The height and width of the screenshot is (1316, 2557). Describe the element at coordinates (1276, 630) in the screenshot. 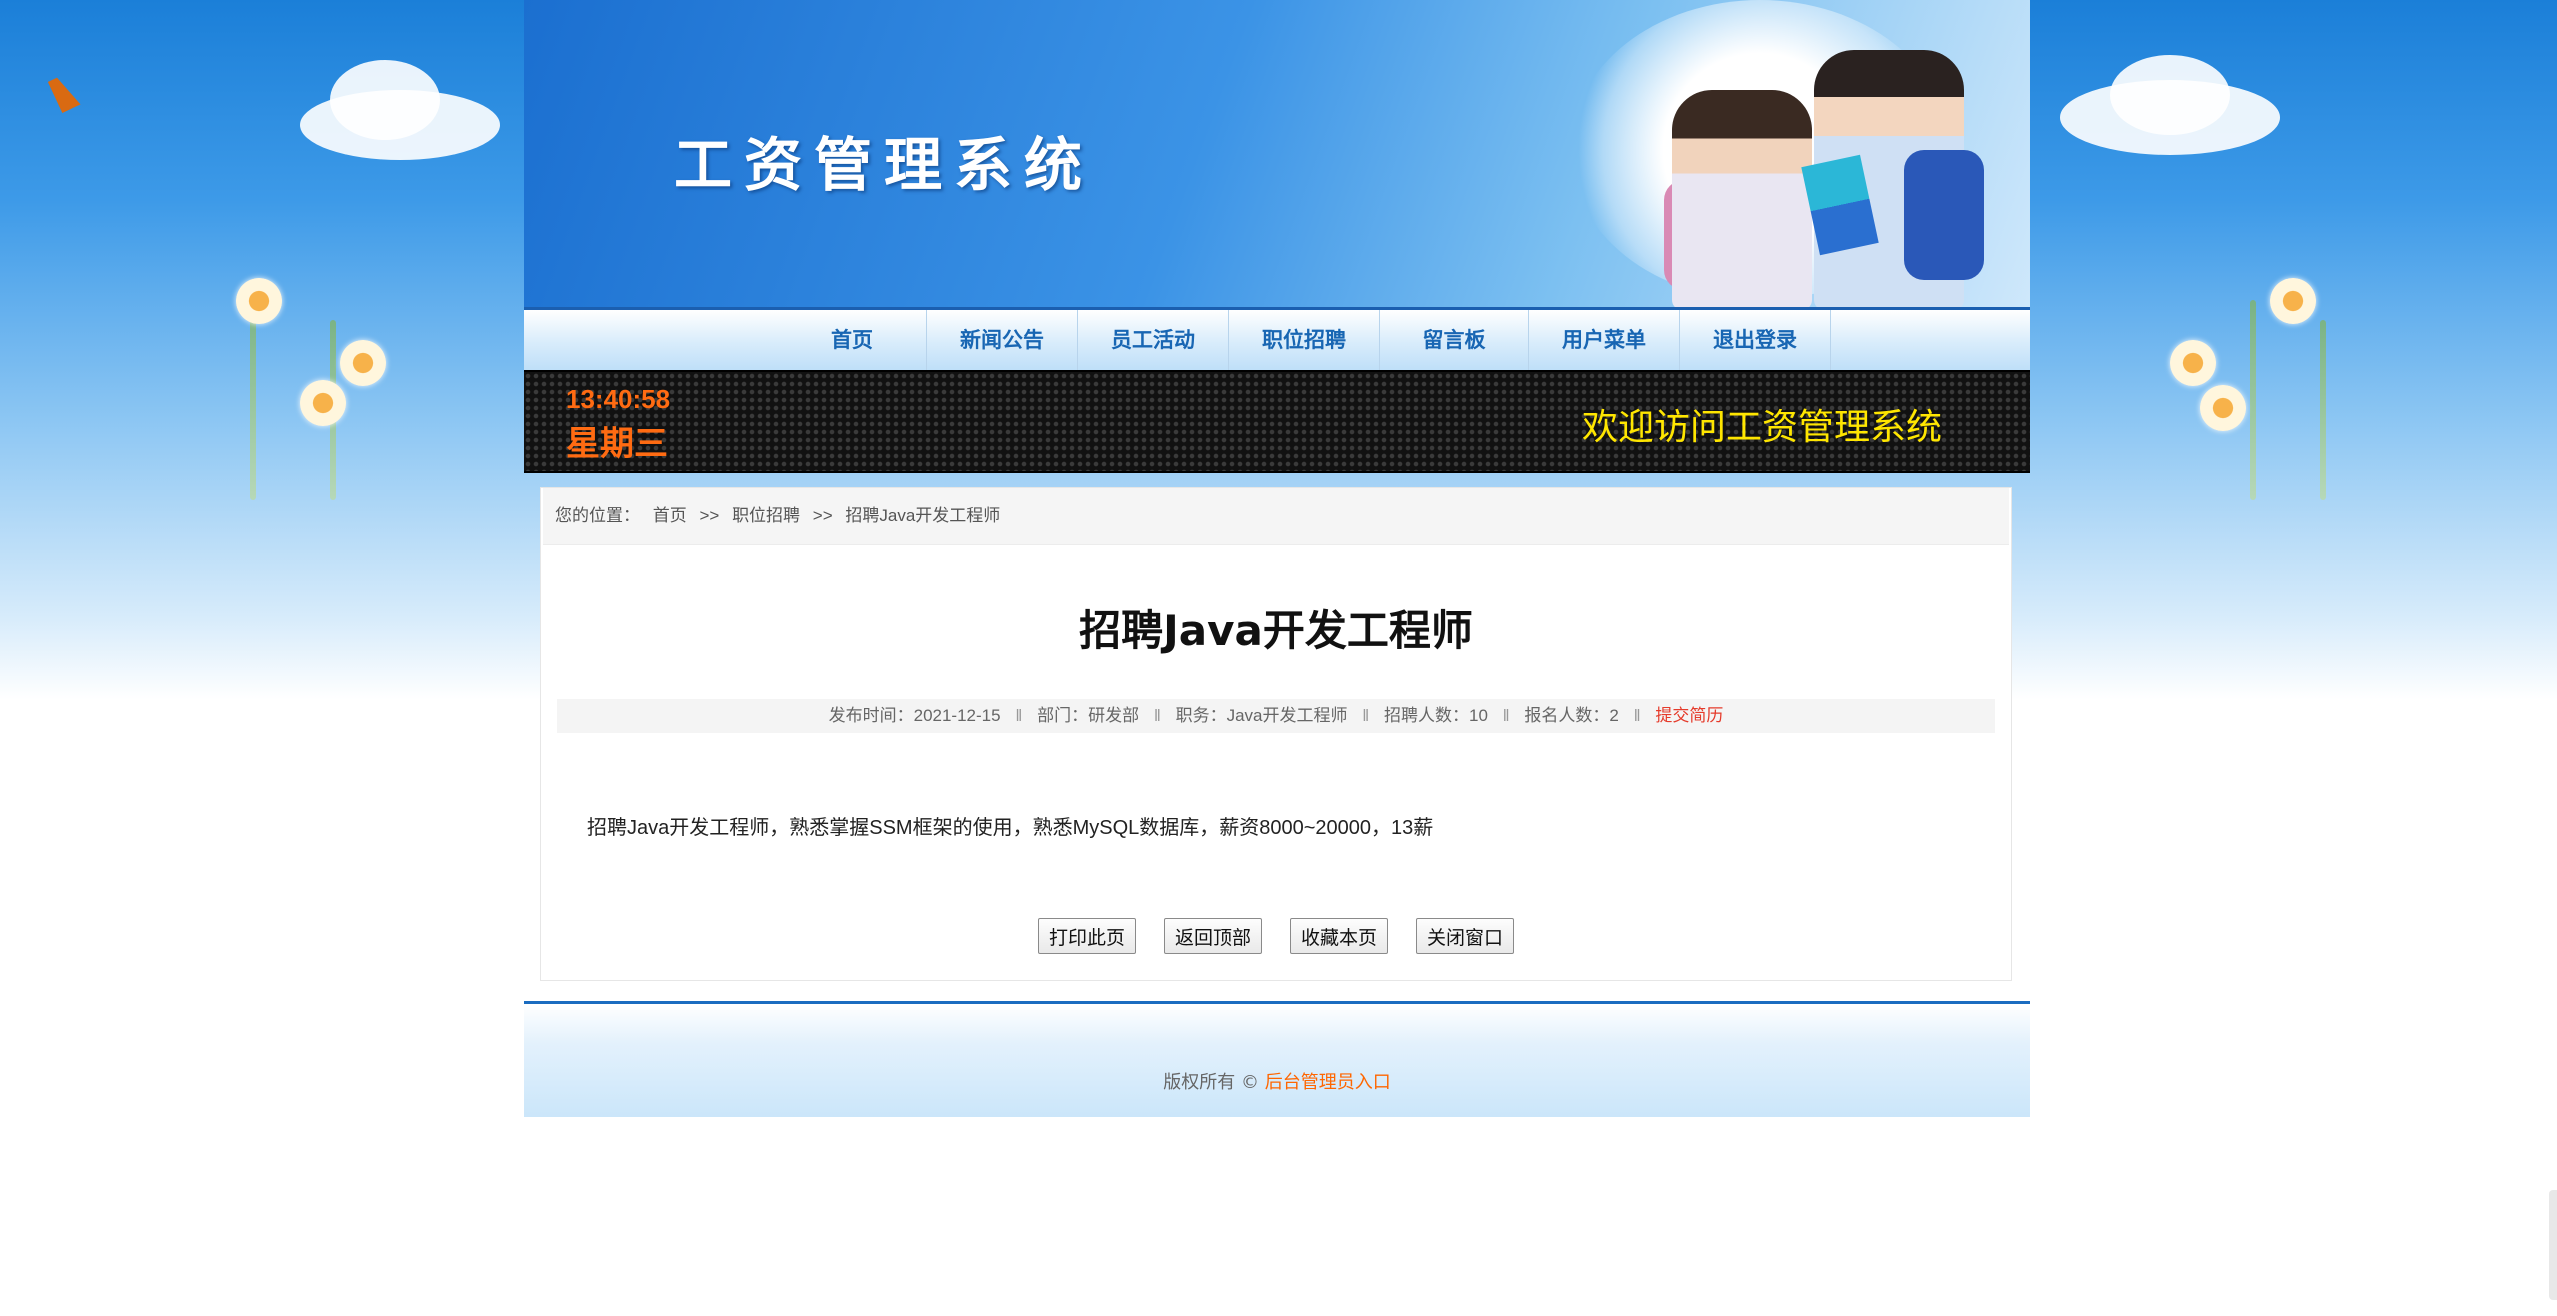

I see `article-title: 招聘Java开发工程师` at that location.